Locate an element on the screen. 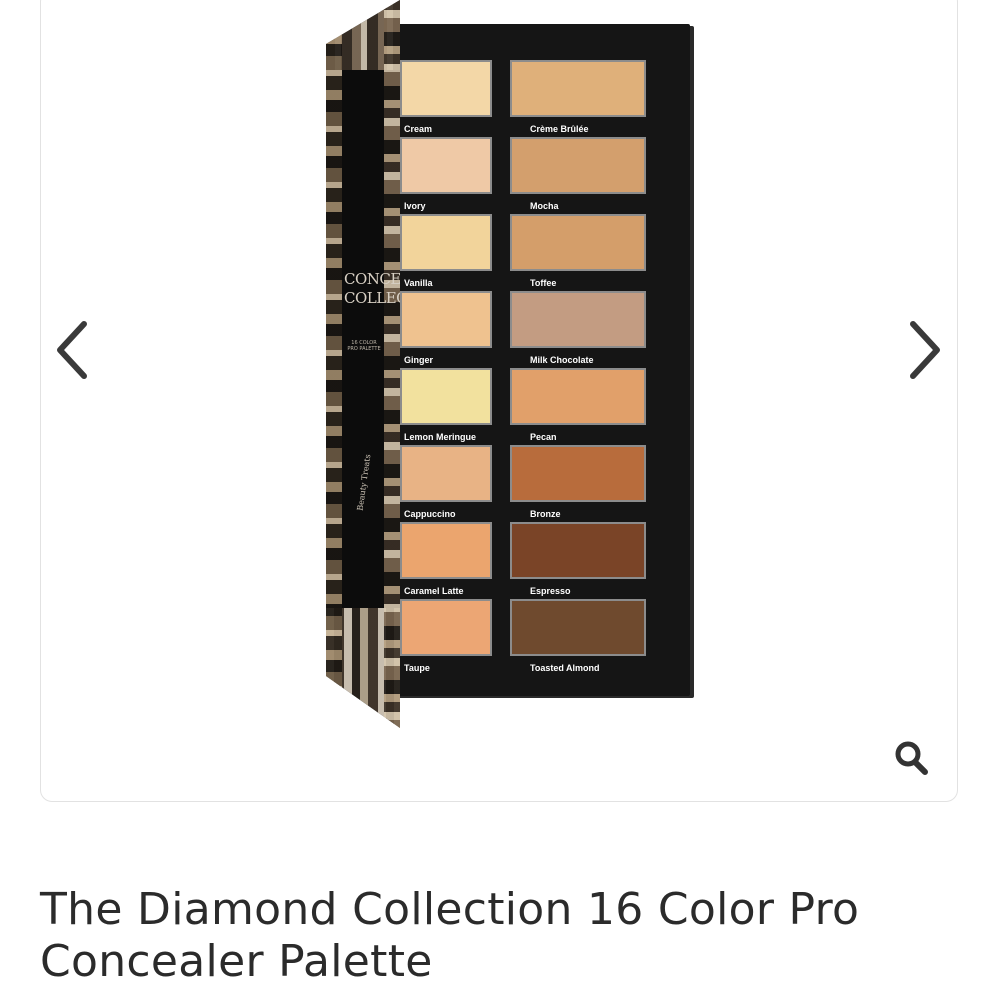  swatch-label: Toasted Almond is located at coordinates (565, 668).